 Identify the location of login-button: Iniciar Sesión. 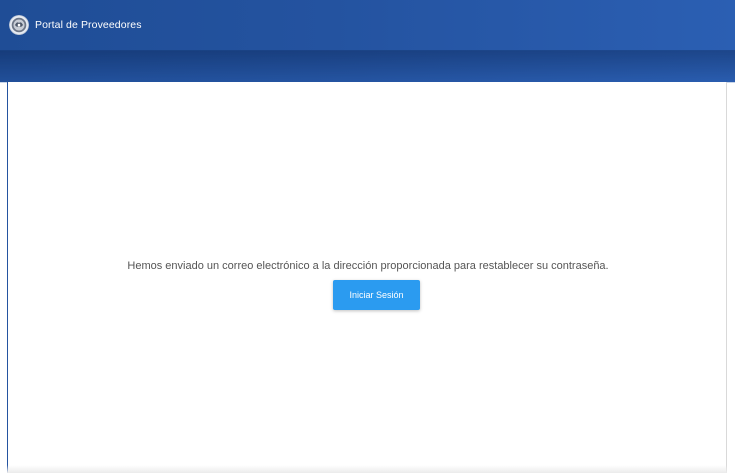
(376, 295).